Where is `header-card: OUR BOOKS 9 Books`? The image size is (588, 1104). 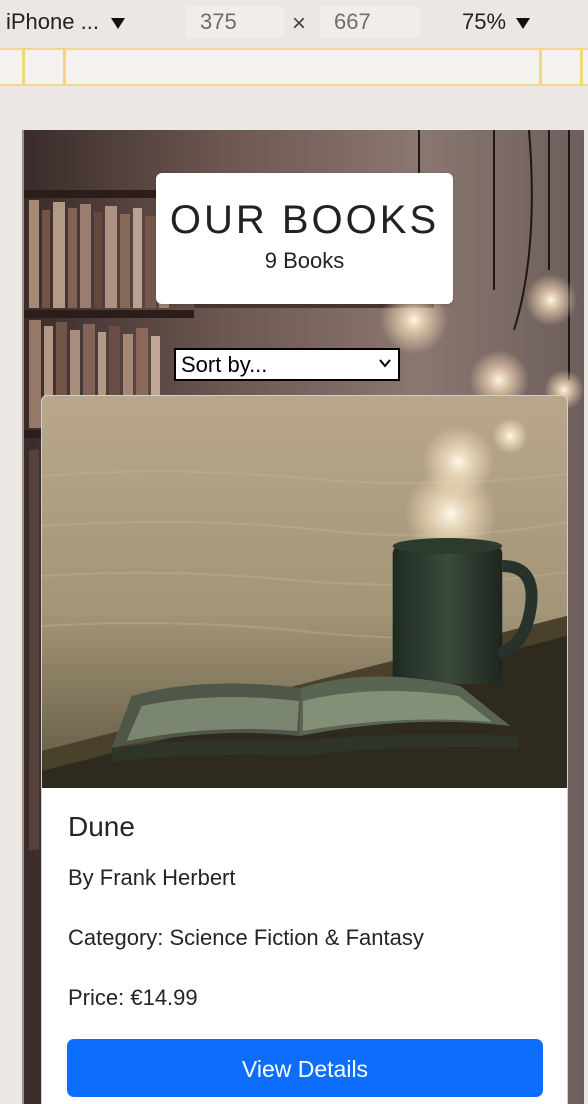
header-card: OUR BOOKS 9 Books is located at coordinates (304, 238).